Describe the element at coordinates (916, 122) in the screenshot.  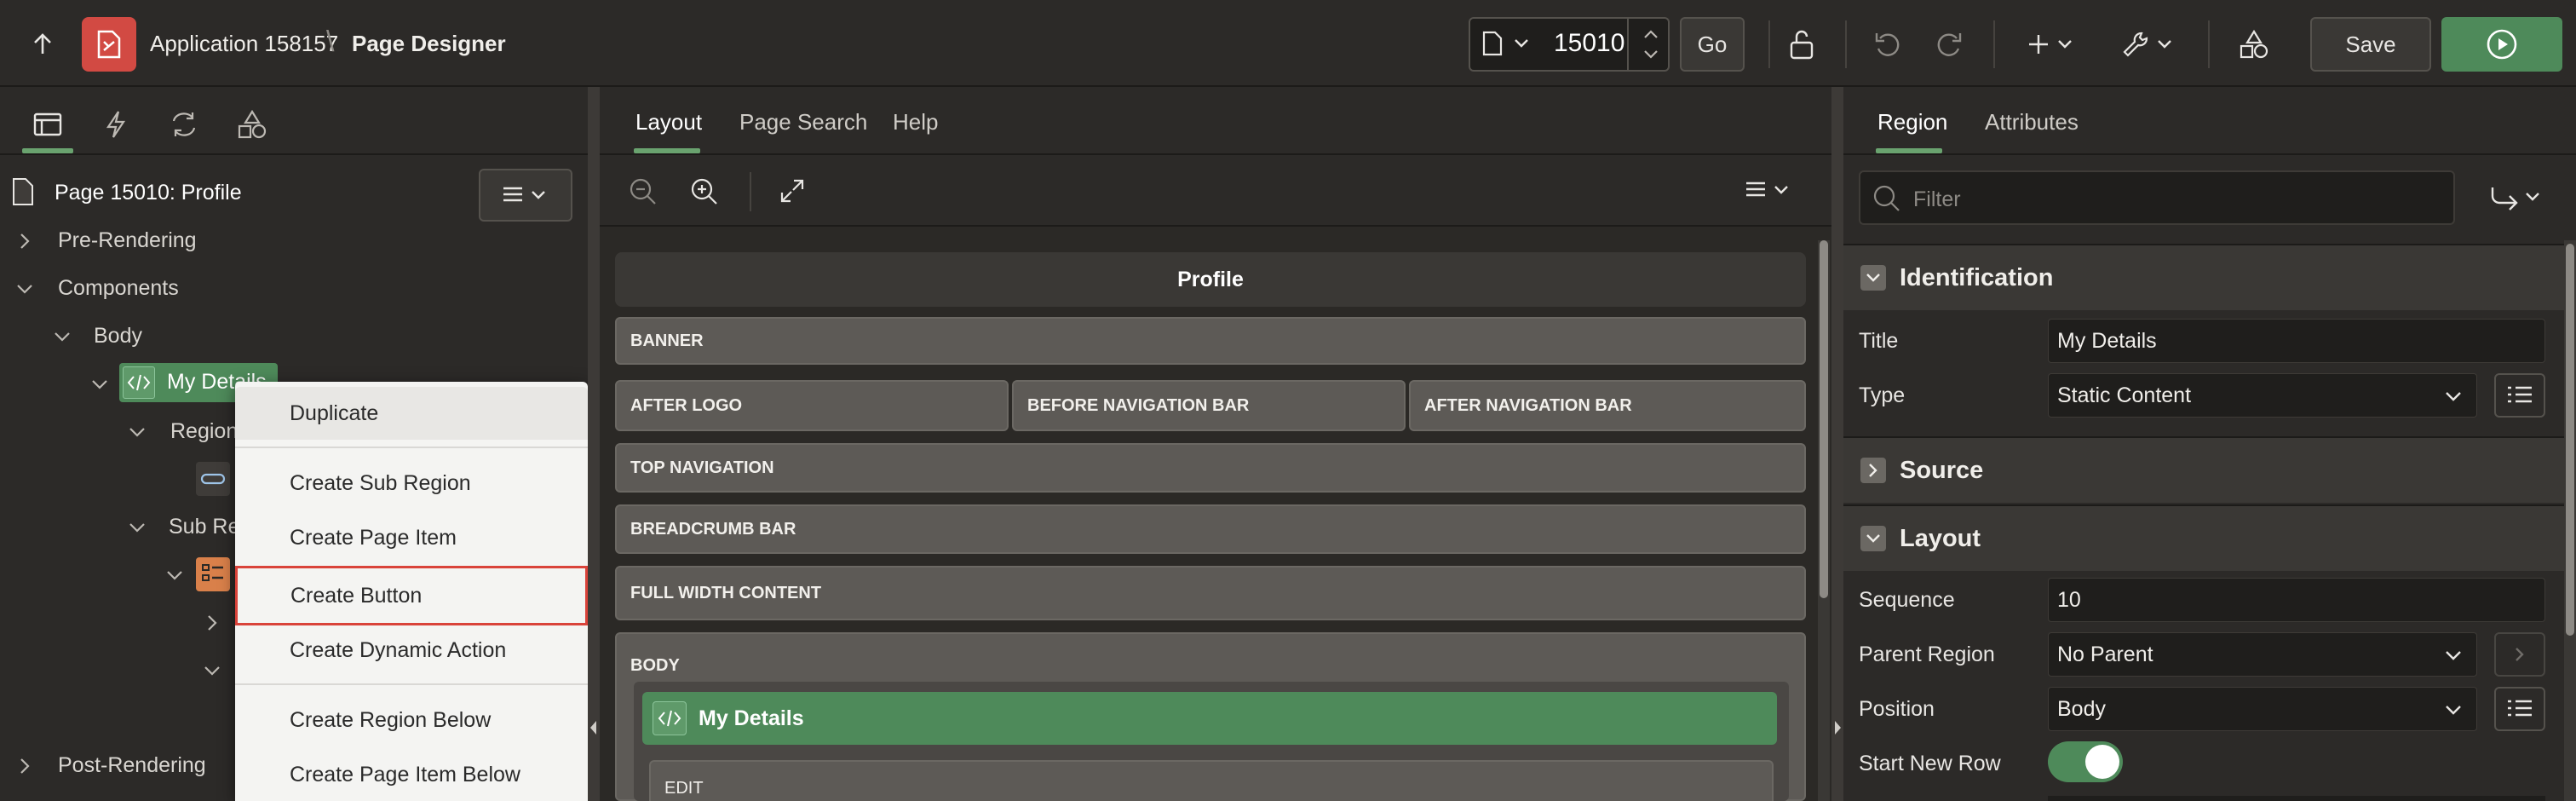
I see `tab-help: Help` at that location.